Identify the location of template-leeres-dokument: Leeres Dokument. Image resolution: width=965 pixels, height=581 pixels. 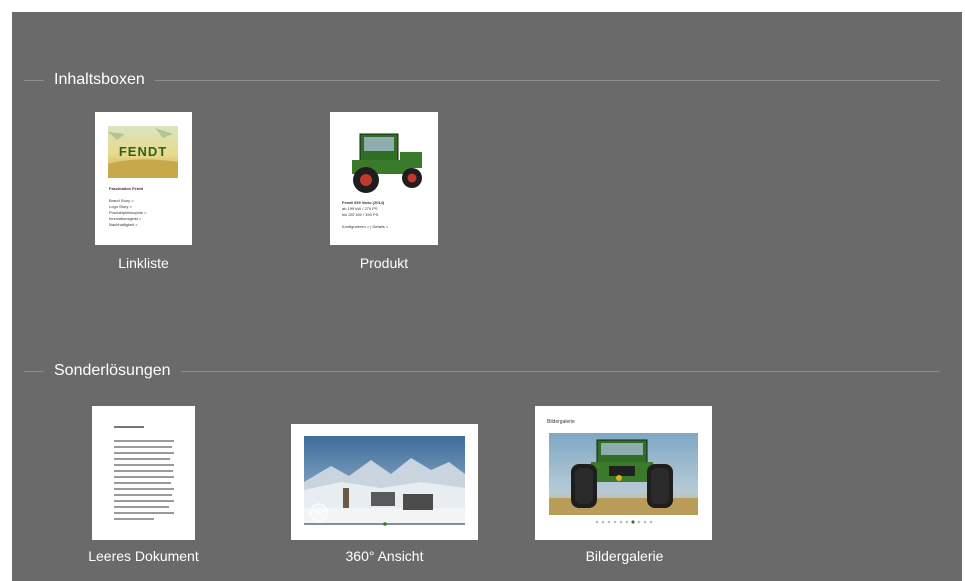
(142, 486).